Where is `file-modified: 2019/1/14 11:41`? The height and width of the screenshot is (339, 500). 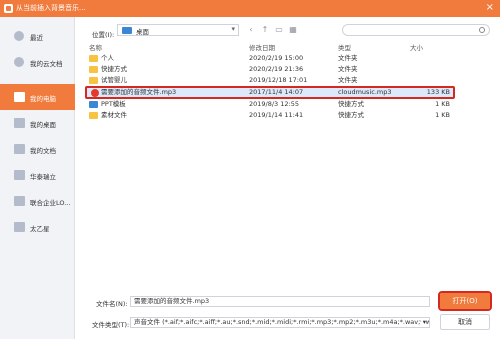
file-modified: 2019/1/14 11:41 is located at coordinates (276, 115).